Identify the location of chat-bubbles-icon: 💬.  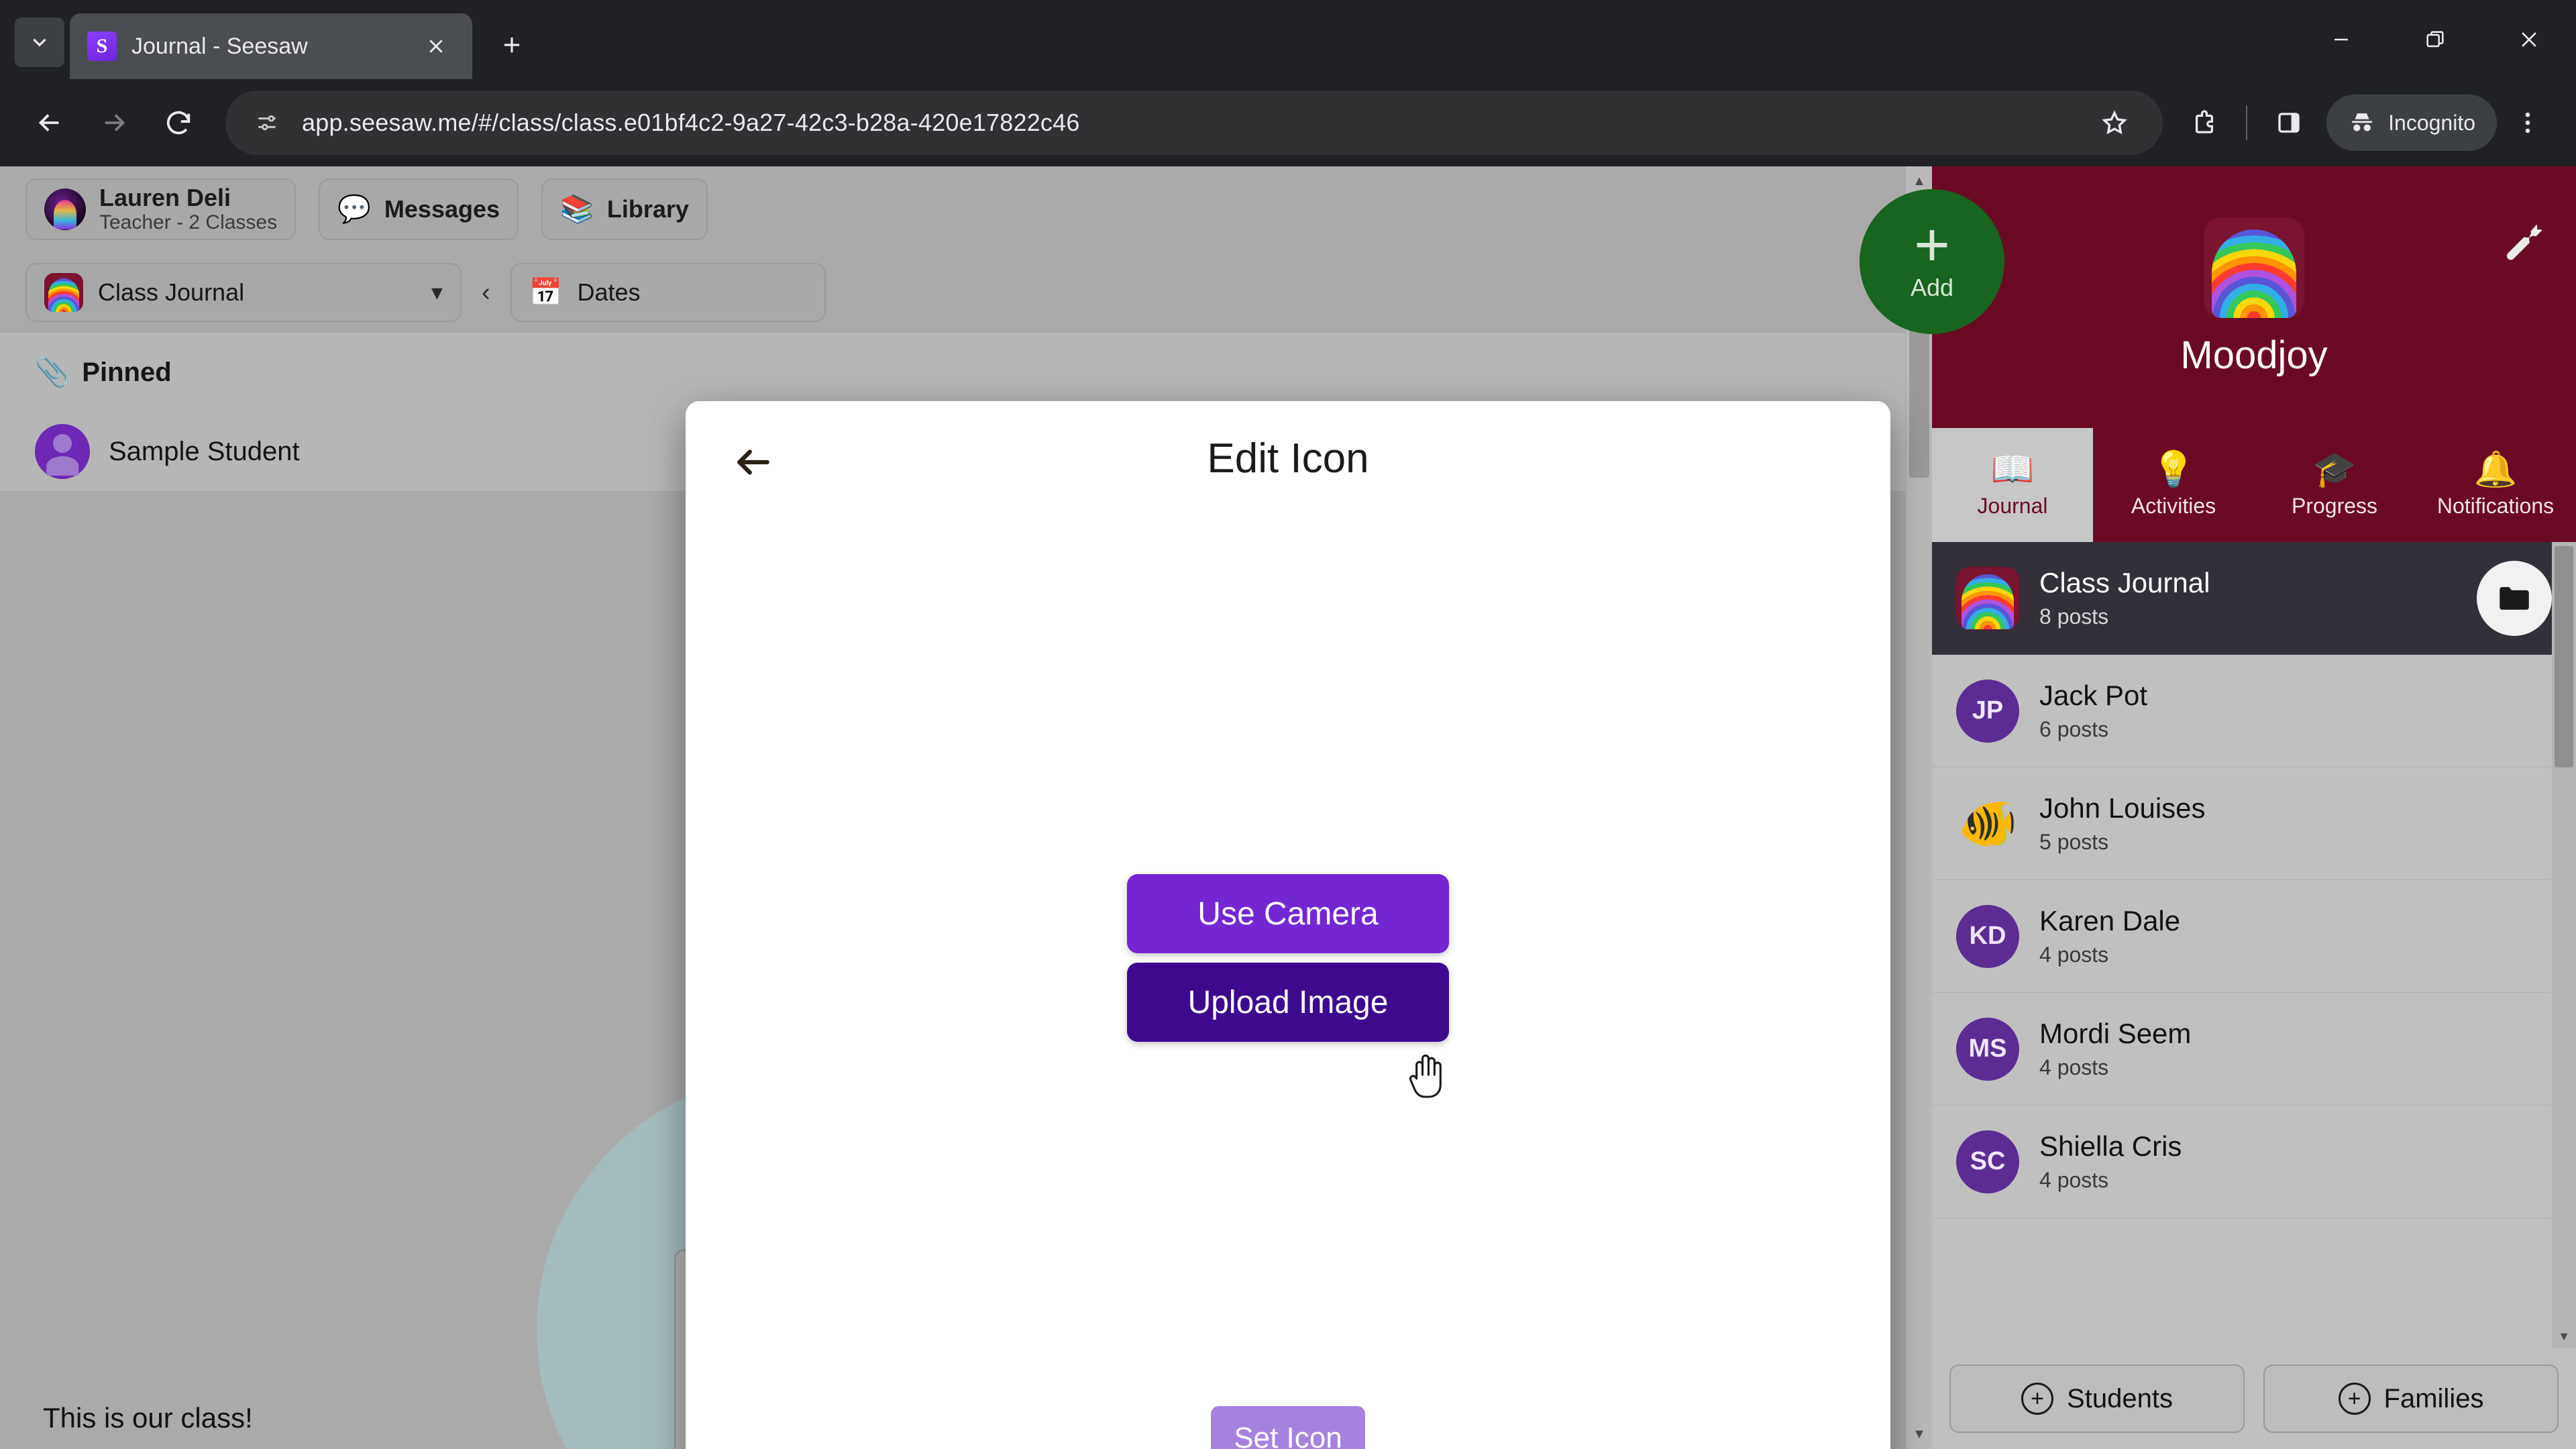
(354, 209).